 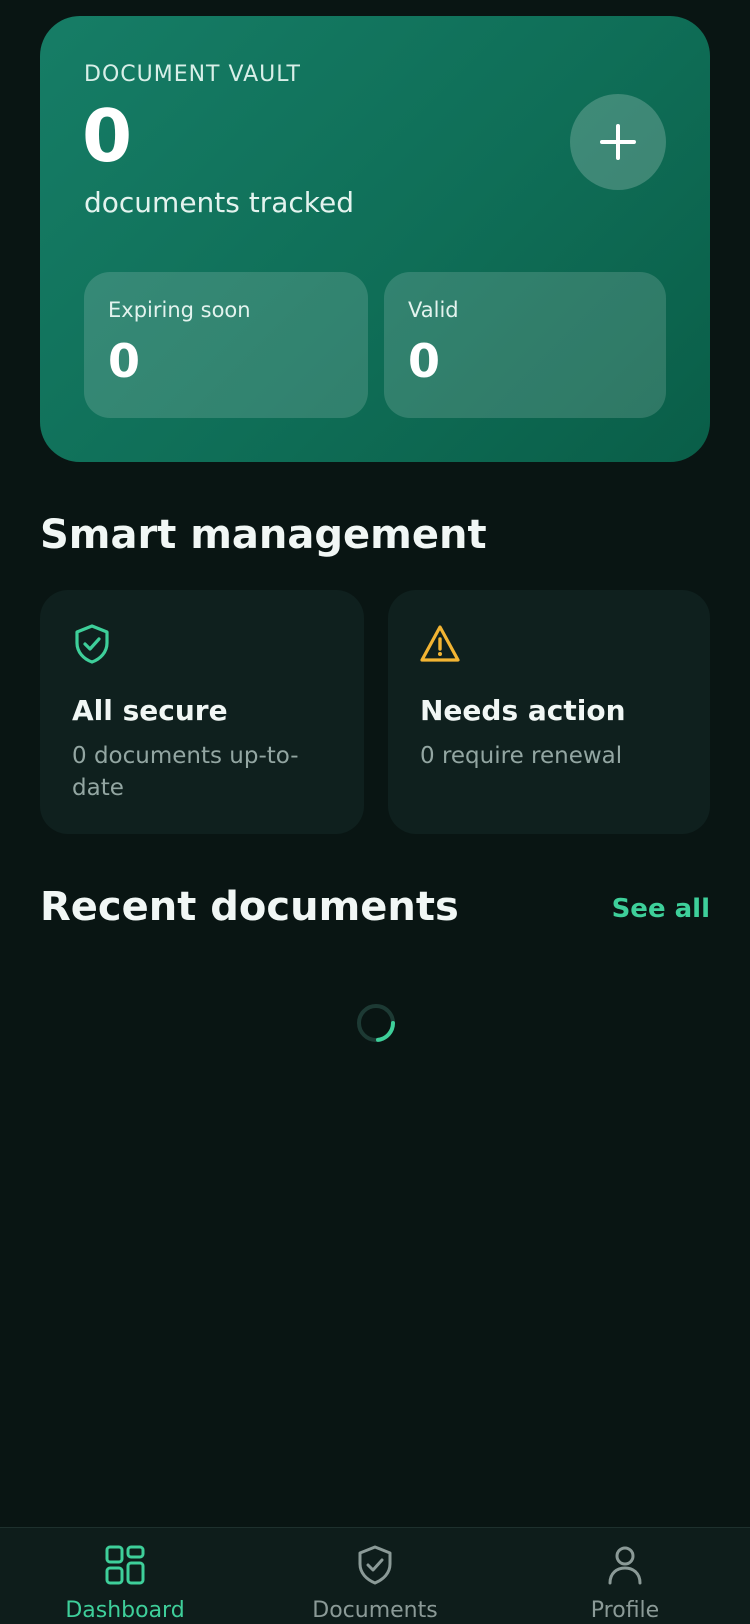 I want to click on stat-valid: Valid 0, so click(x=525, y=345).